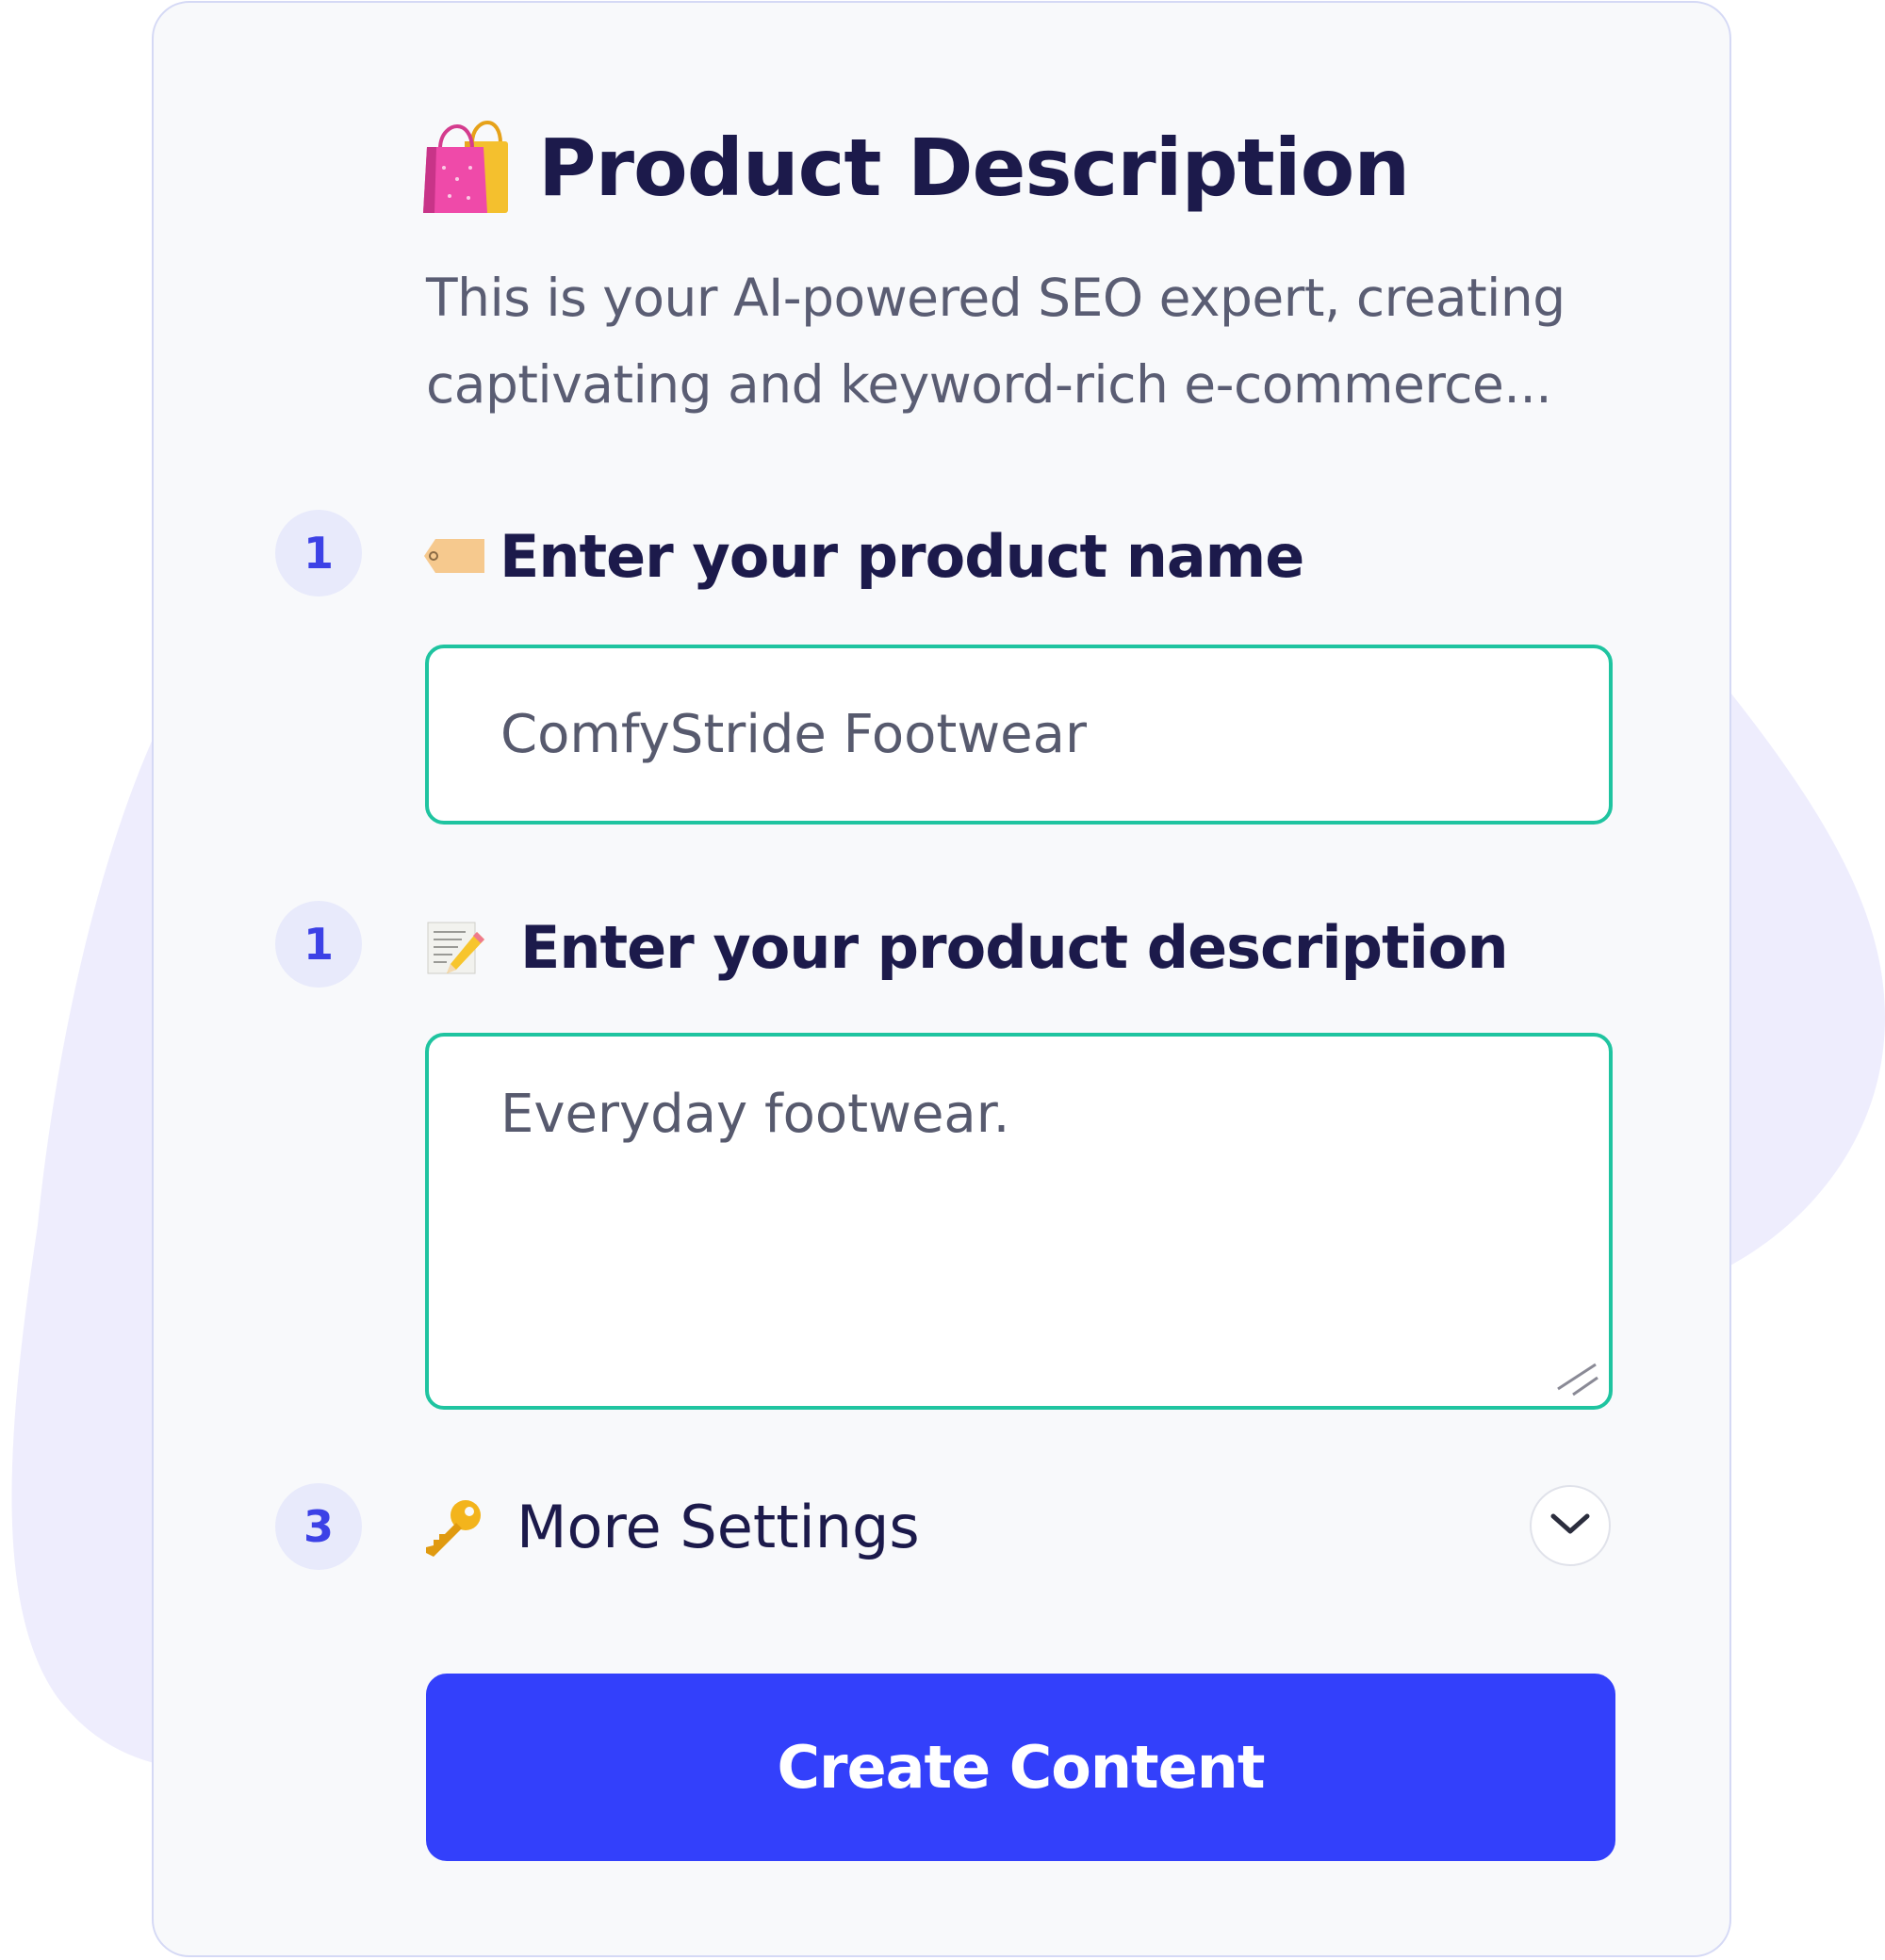  Describe the element at coordinates (454, 556) in the screenshot. I see `price-tag-icon` at that location.